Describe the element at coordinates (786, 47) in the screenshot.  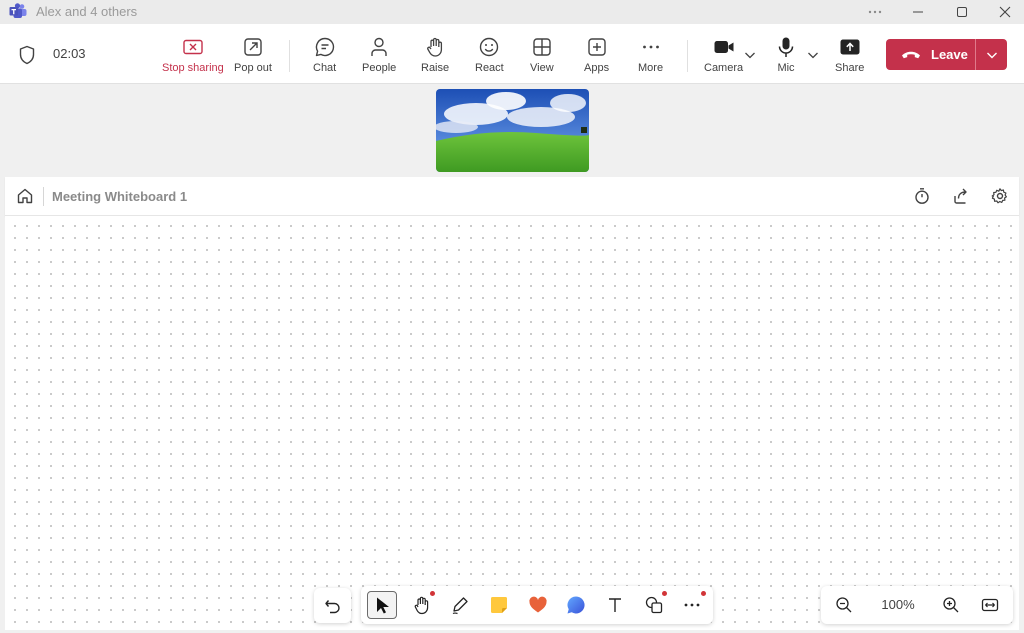
I see `microphone-icon` at that location.